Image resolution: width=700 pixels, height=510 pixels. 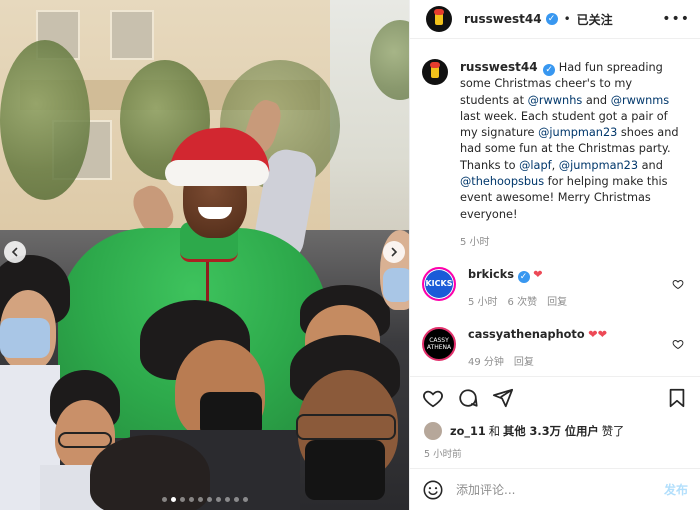 I want to click on following-button: 已关注, so click(x=595, y=19).